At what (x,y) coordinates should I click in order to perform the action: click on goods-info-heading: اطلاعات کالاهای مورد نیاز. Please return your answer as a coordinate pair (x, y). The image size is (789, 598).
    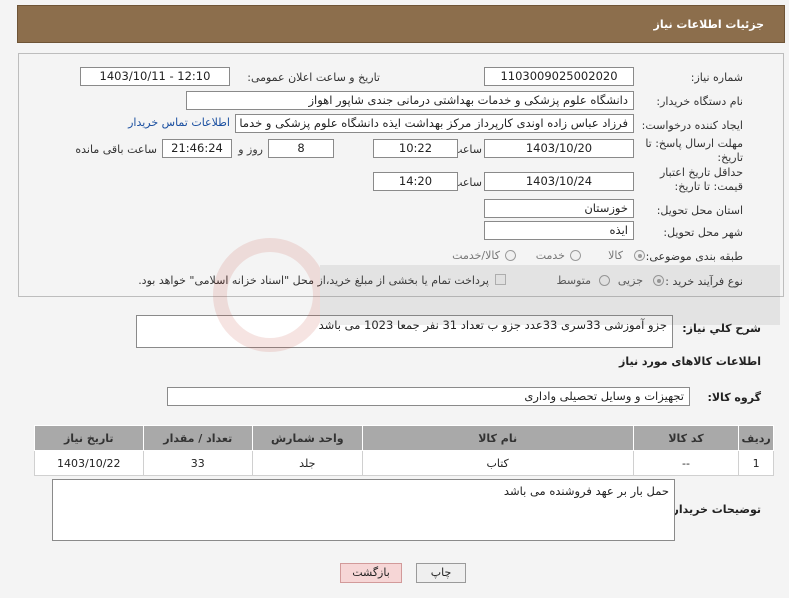
    Looking at the image, I should click on (690, 361).